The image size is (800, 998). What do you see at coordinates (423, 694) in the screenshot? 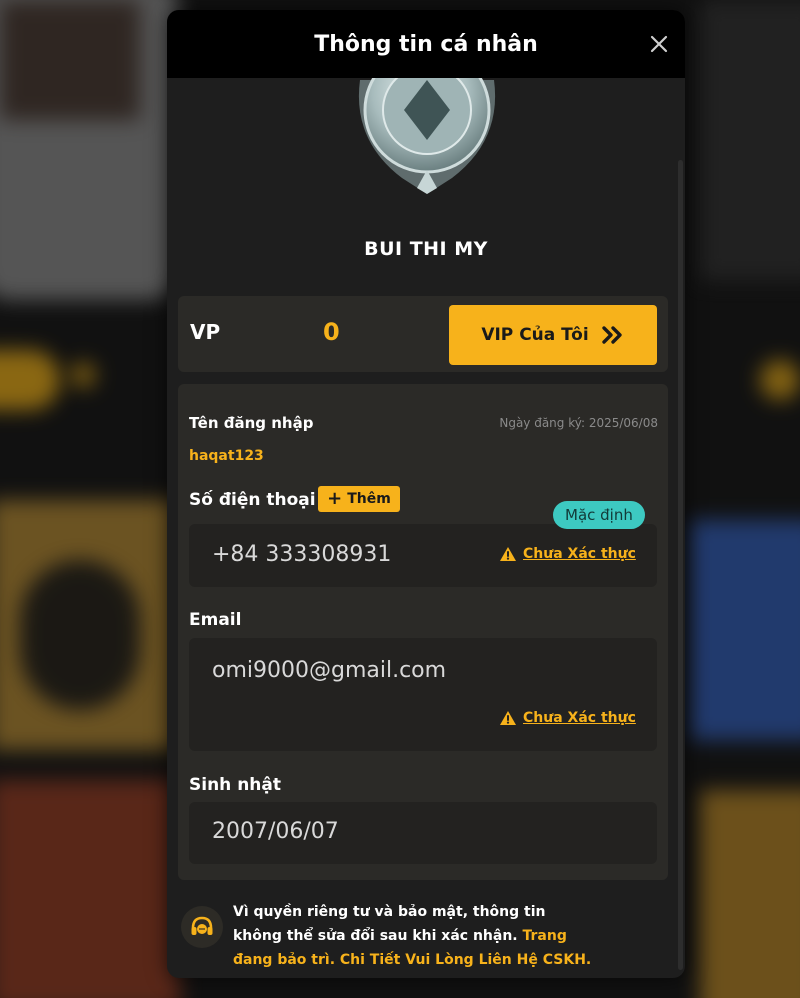
I see `email-field: omi9000@gmail.com Chưa Xác thực` at bounding box center [423, 694].